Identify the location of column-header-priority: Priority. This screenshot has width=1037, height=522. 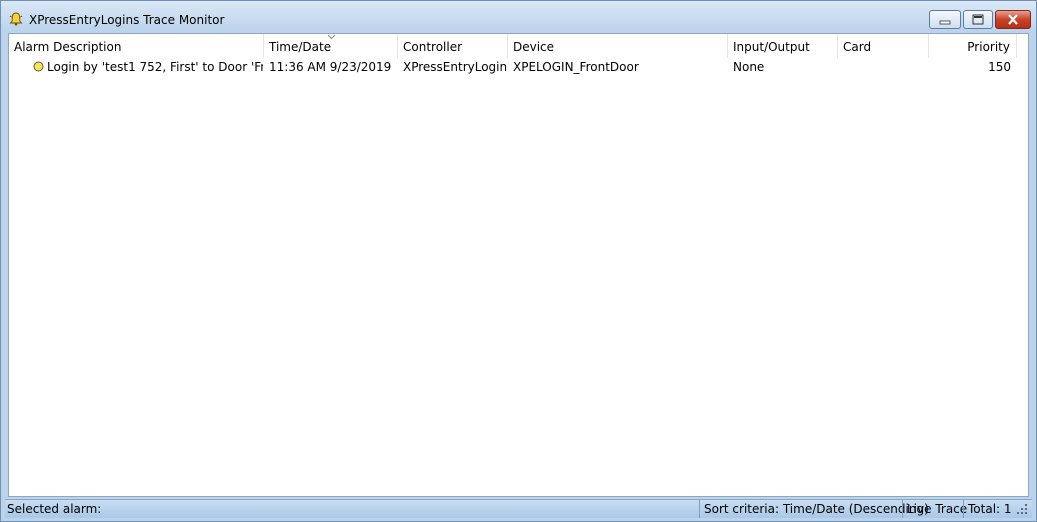
(973, 46).